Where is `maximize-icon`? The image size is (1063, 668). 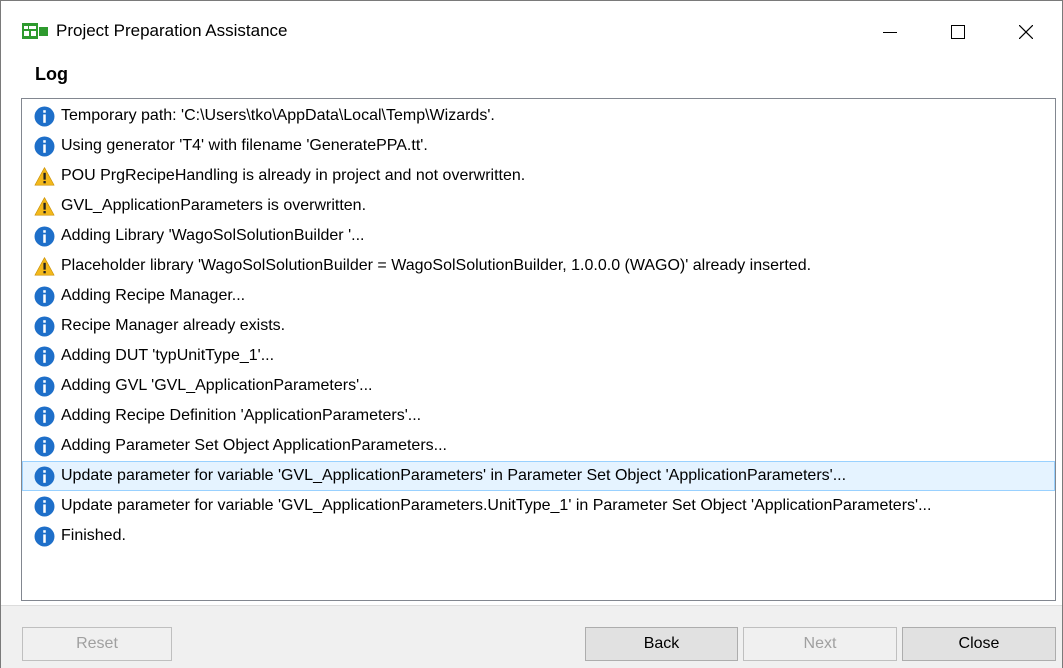 maximize-icon is located at coordinates (958, 32).